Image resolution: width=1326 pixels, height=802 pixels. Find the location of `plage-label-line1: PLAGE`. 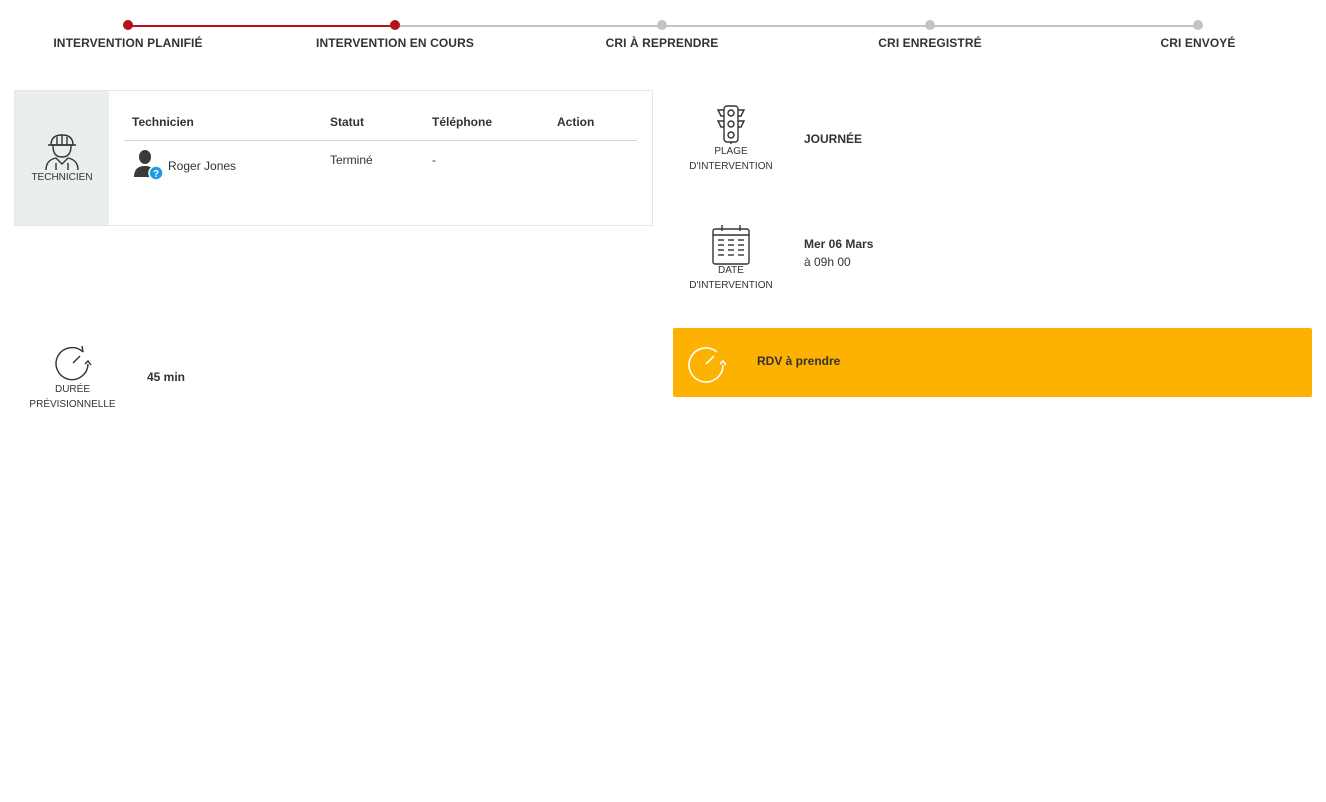

plage-label-line1: PLAGE is located at coordinates (731, 151).